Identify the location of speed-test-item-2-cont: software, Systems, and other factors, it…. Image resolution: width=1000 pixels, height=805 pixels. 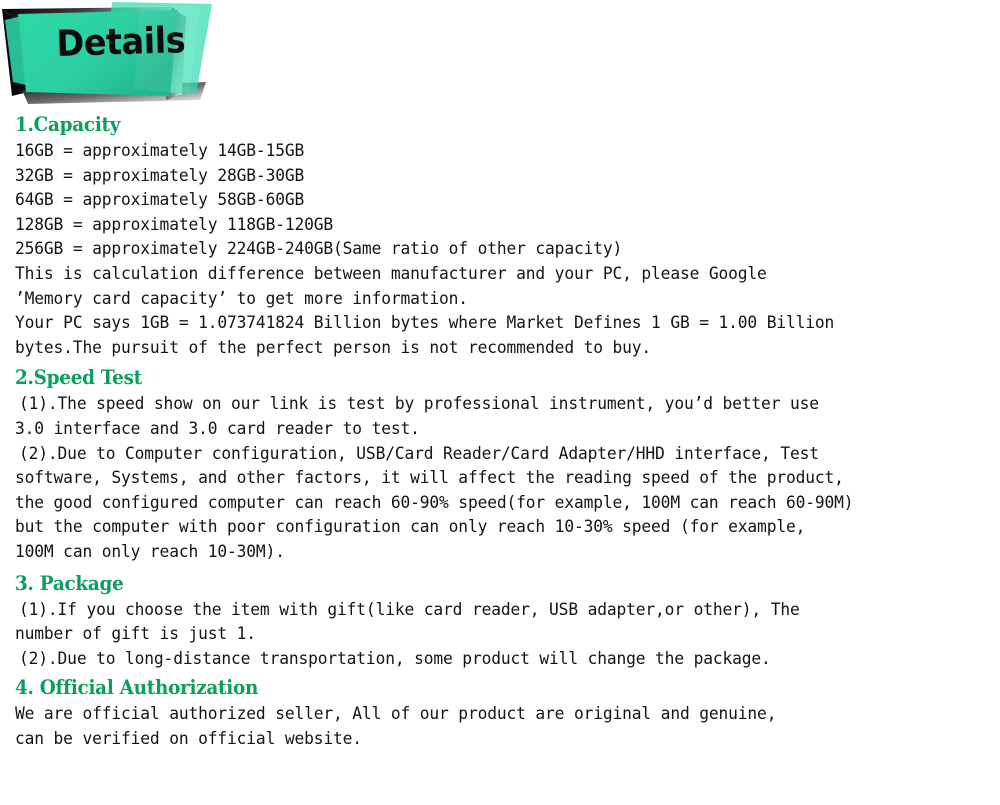
(434, 514).